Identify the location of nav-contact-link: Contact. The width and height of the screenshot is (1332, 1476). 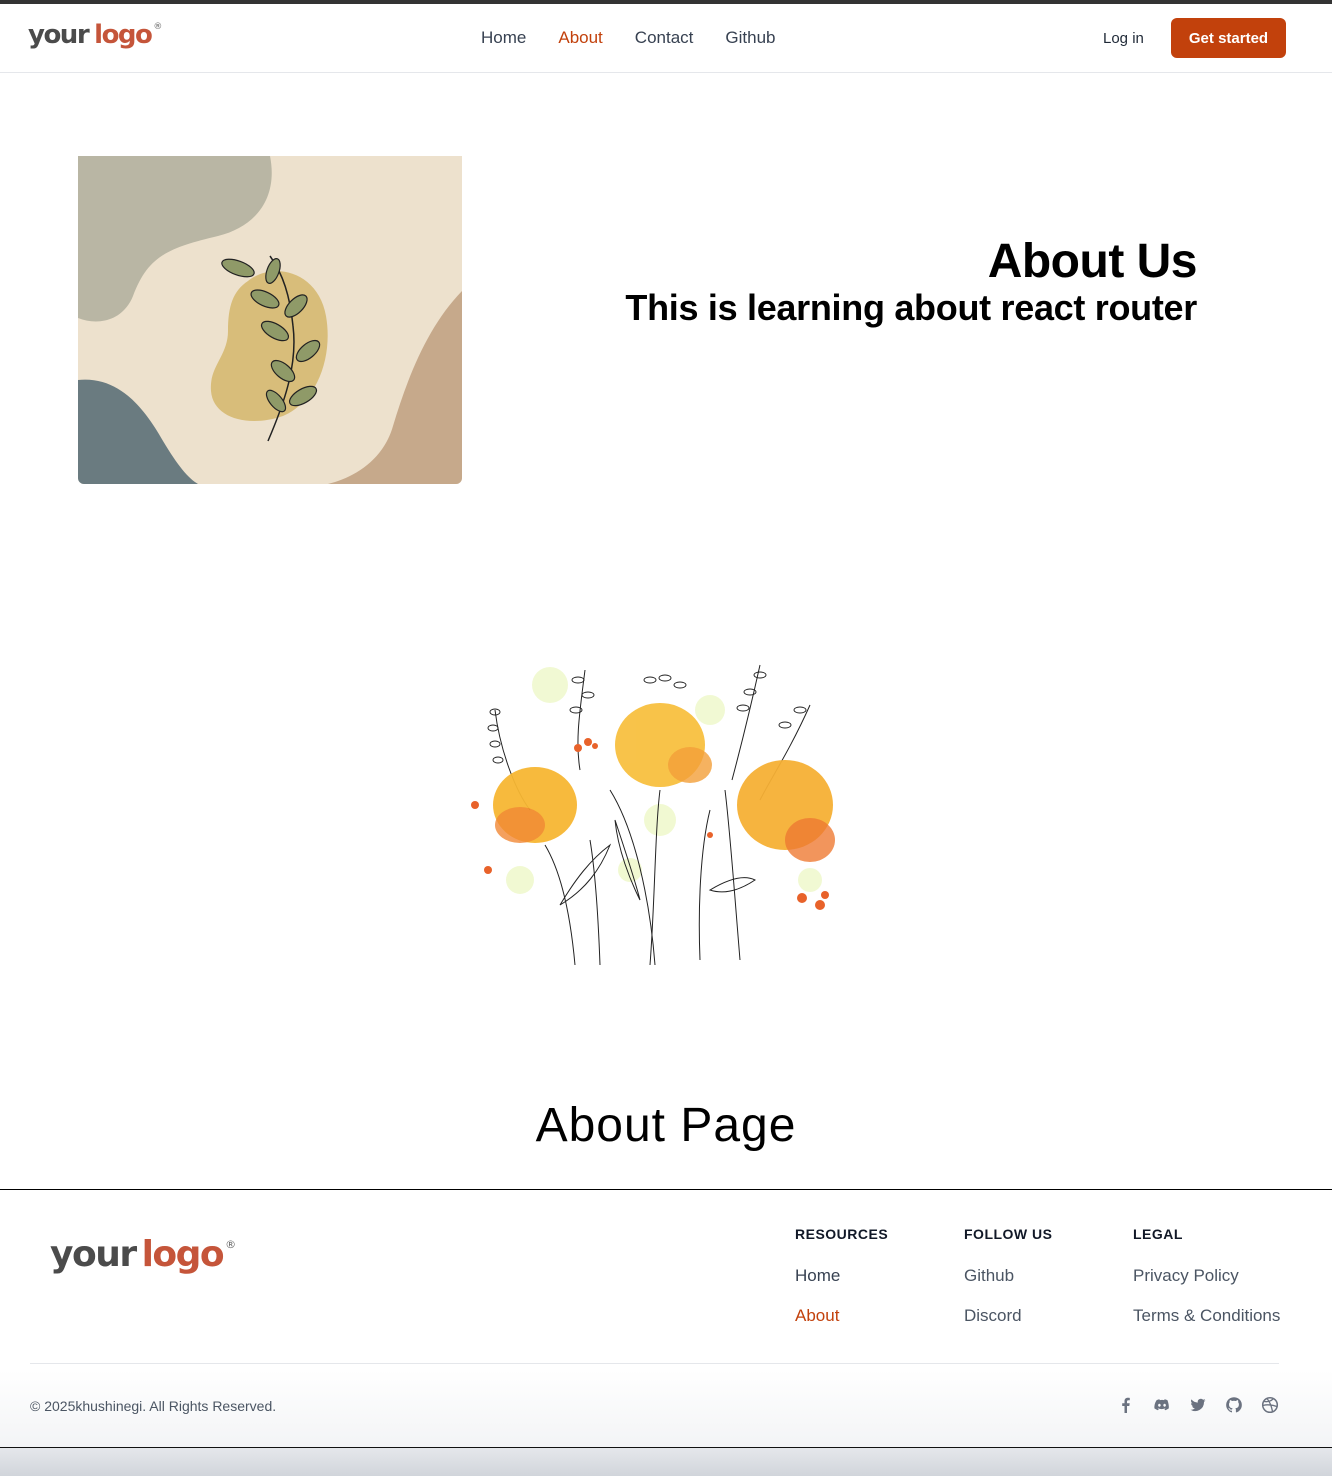
(664, 38).